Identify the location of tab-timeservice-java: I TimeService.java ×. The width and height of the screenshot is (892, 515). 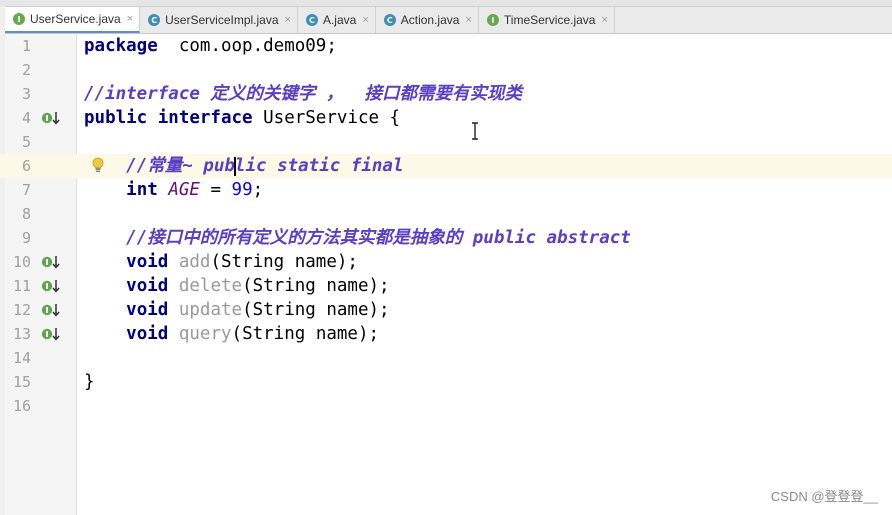
(547, 20).